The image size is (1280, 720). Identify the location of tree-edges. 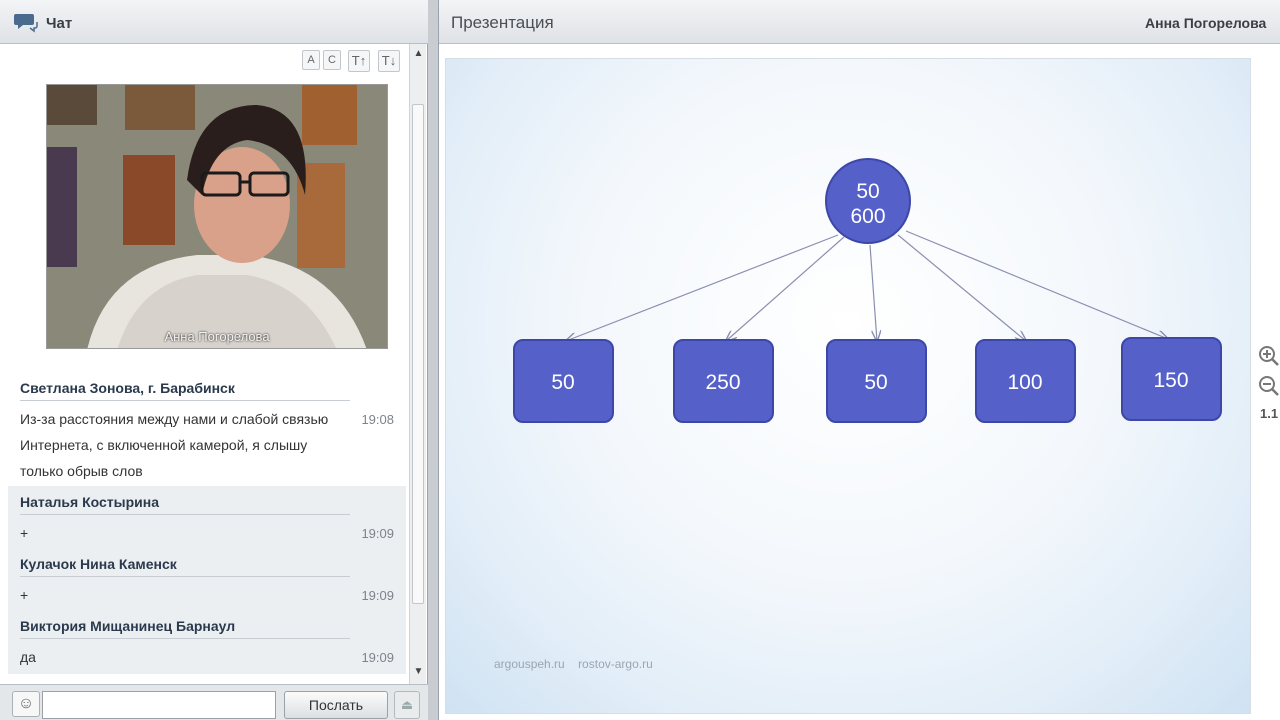
(867, 285).